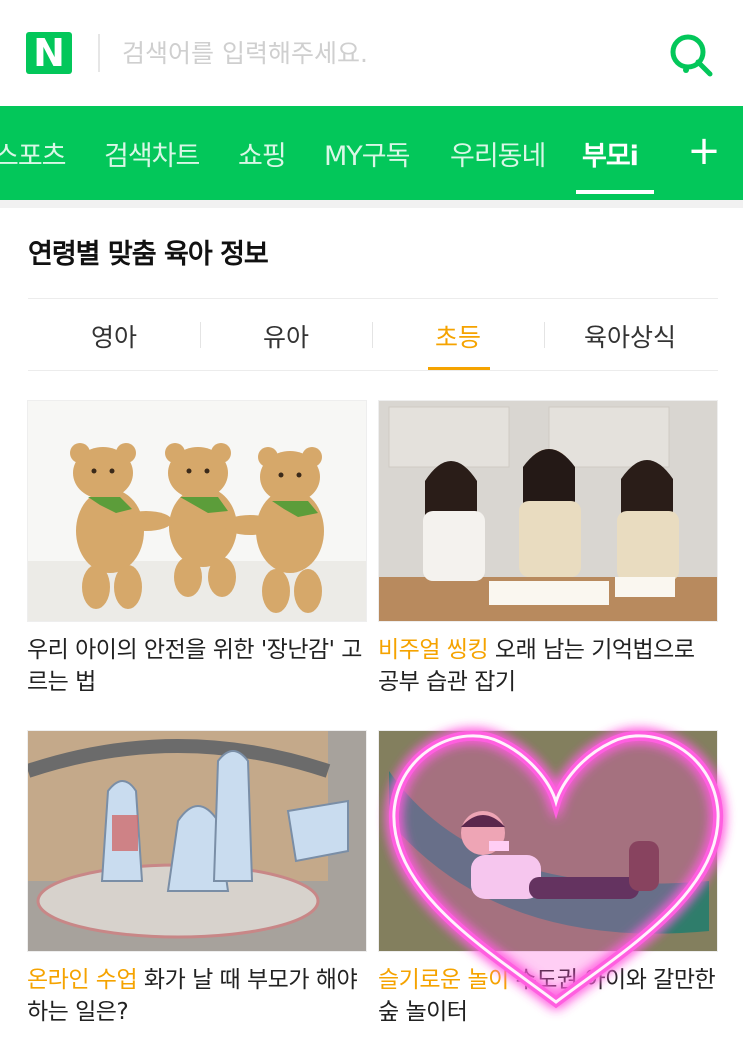  I want to click on teddy-bears-image, so click(197, 511).